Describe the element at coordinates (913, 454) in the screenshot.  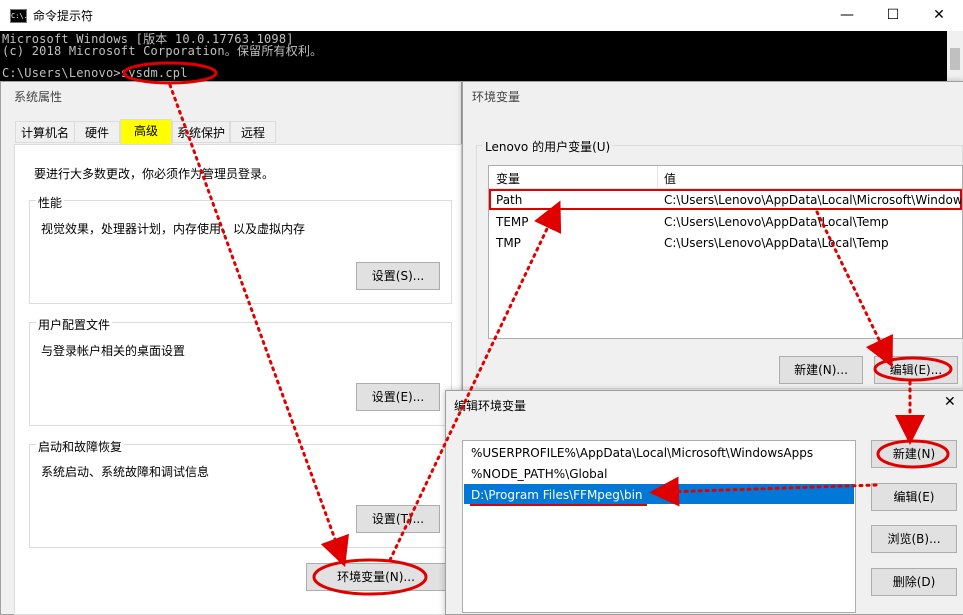
I see `annotation-ellipse-new-button` at that location.